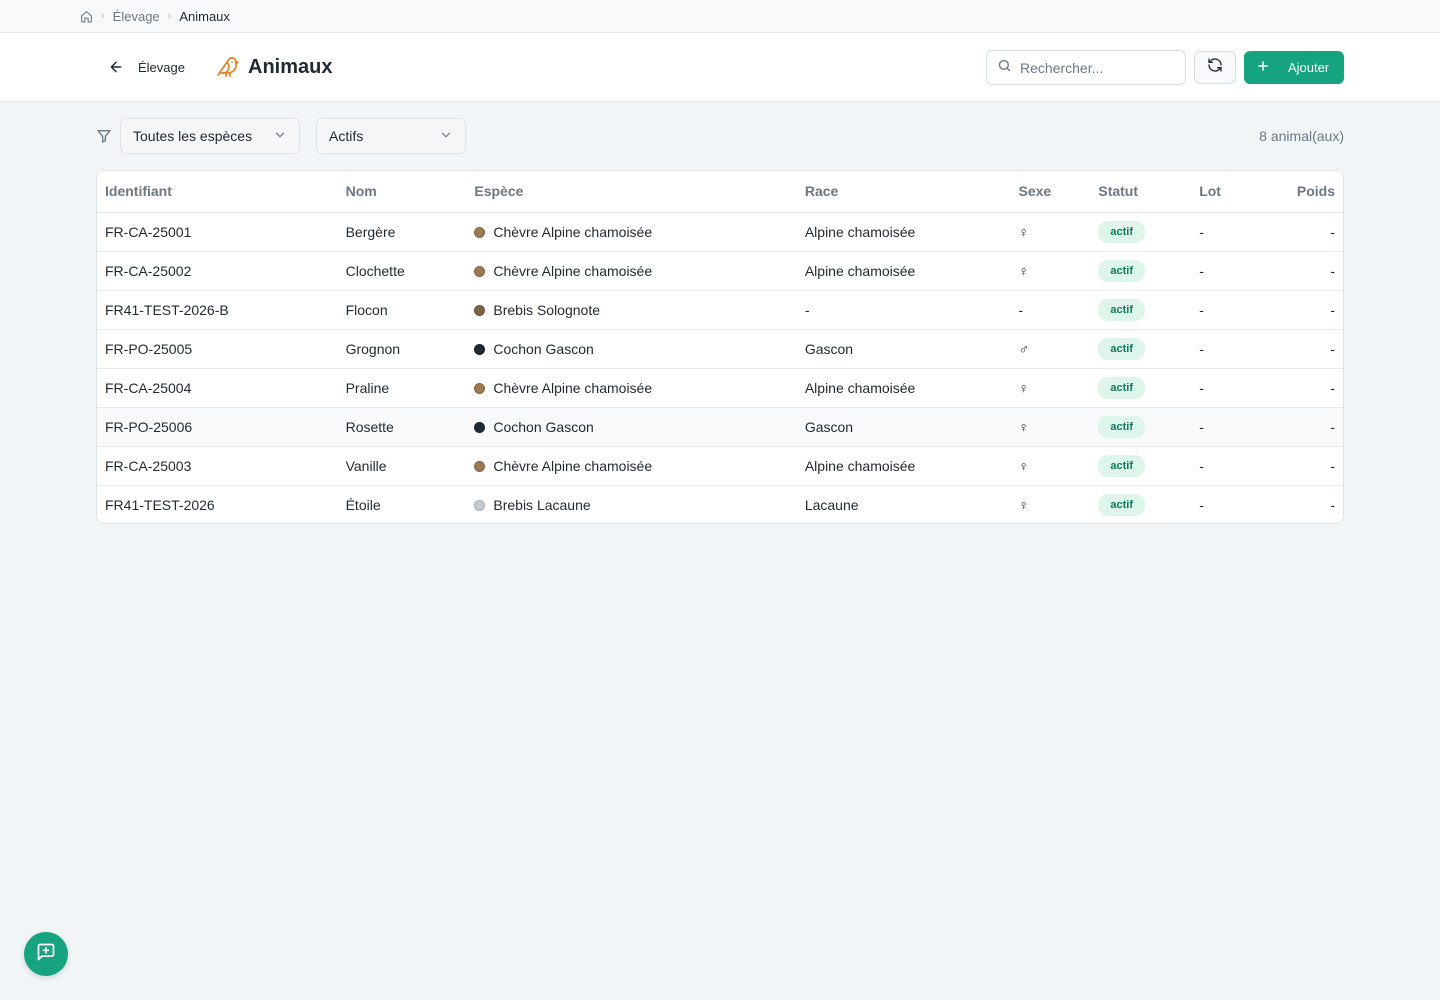 The height and width of the screenshot is (1000, 1440). I want to click on search-input, so click(1095, 67).